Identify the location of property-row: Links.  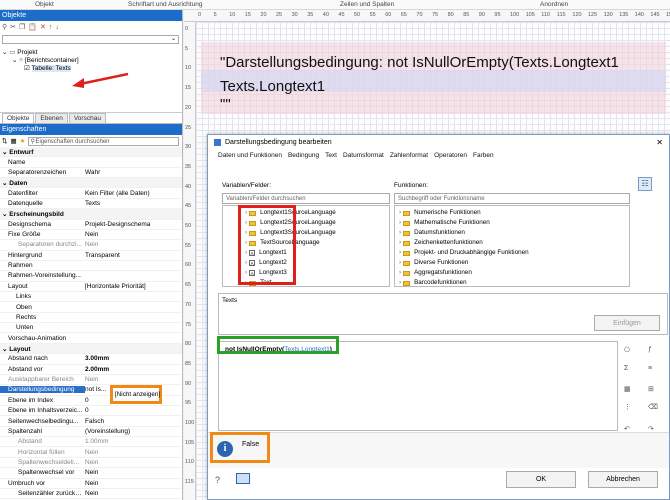
(91, 297).